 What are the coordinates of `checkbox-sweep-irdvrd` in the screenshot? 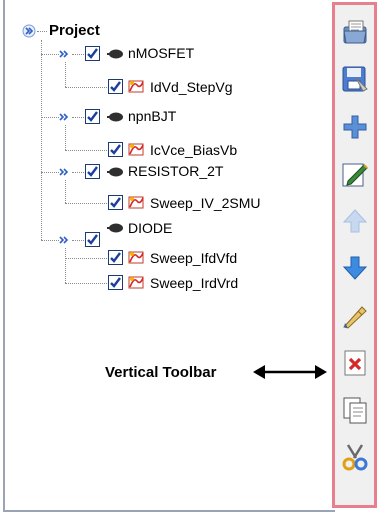 It's located at (115, 282).